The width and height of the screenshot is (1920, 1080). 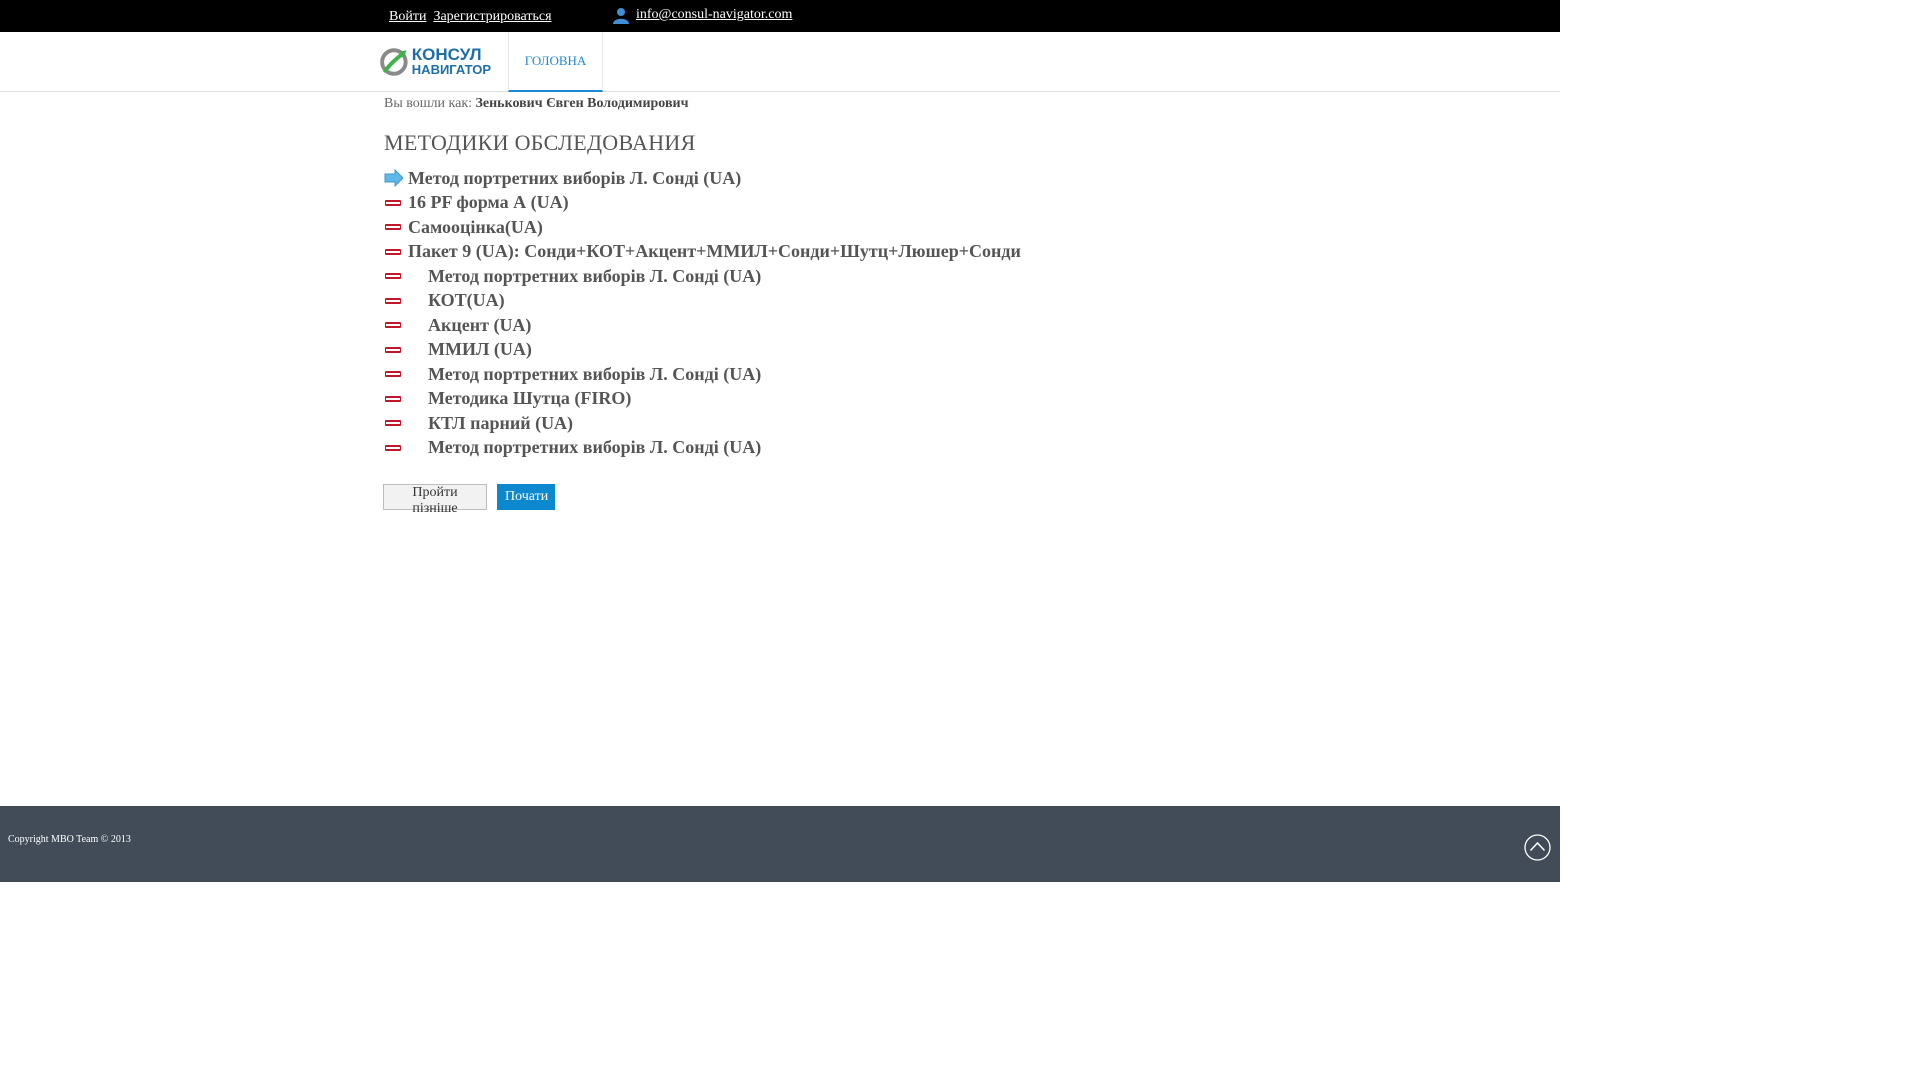 What do you see at coordinates (526, 497) in the screenshot?
I see `start-button: Почати` at bounding box center [526, 497].